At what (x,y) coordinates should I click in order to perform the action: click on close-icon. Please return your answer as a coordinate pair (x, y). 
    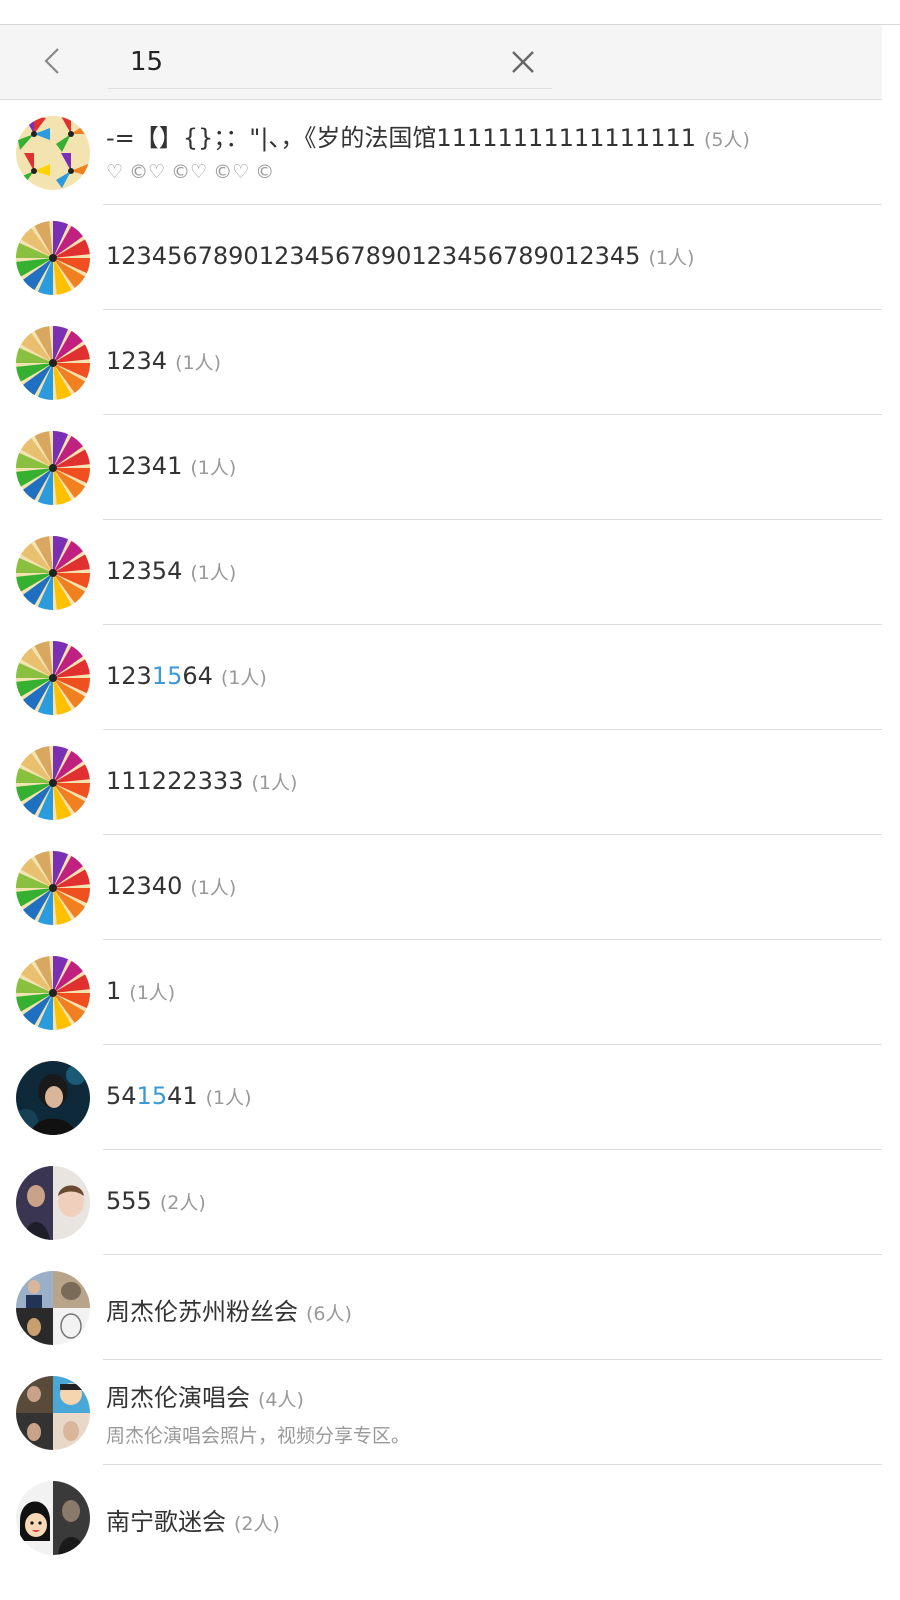
    Looking at the image, I should click on (523, 62).